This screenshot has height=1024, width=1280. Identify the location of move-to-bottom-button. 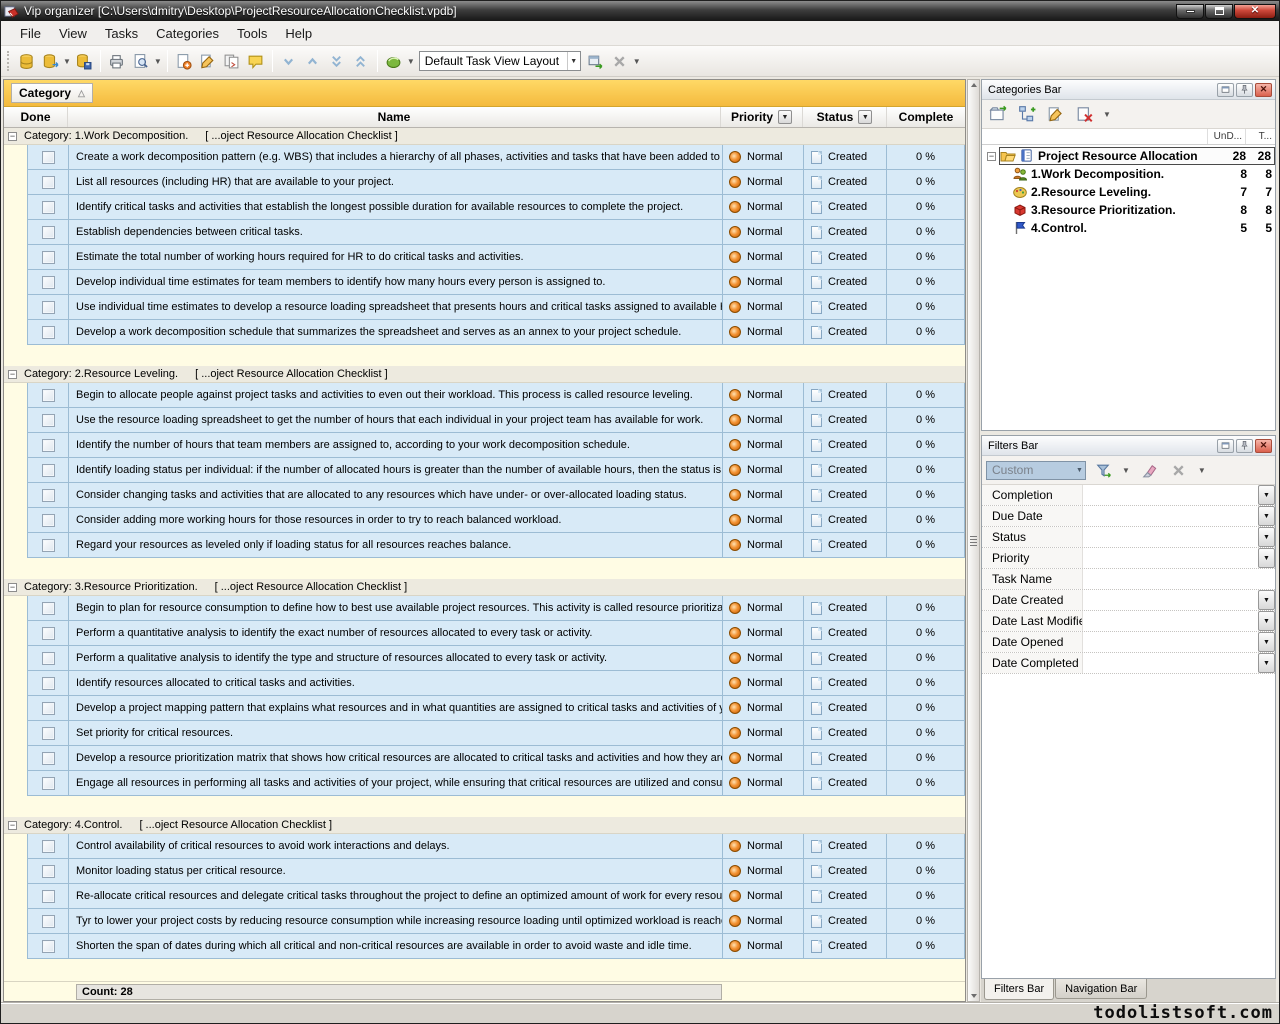
(337, 61).